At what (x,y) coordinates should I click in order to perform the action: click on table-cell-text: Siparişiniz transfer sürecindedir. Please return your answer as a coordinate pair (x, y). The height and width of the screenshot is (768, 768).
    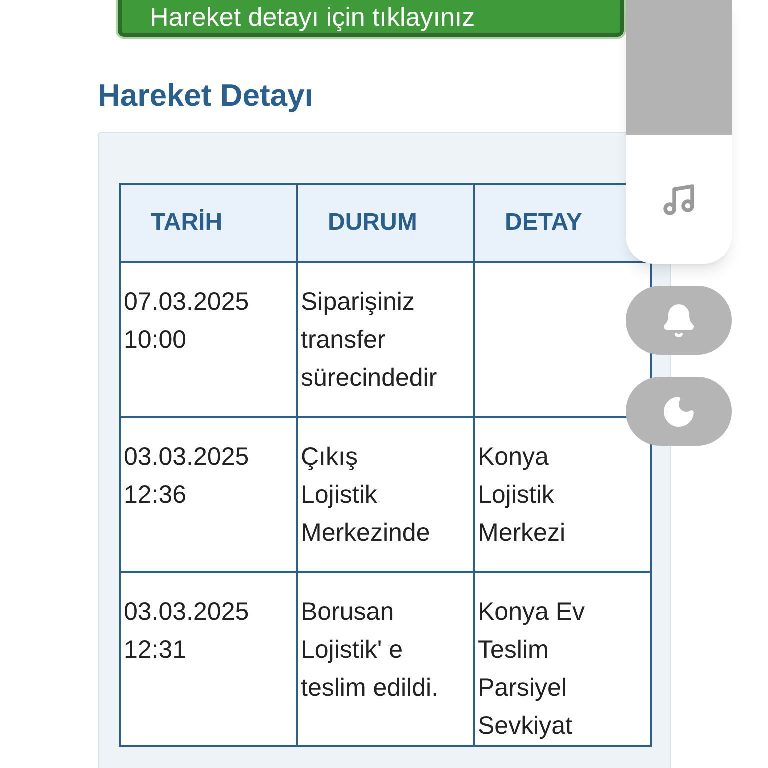
    Looking at the image, I should click on (369, 340).